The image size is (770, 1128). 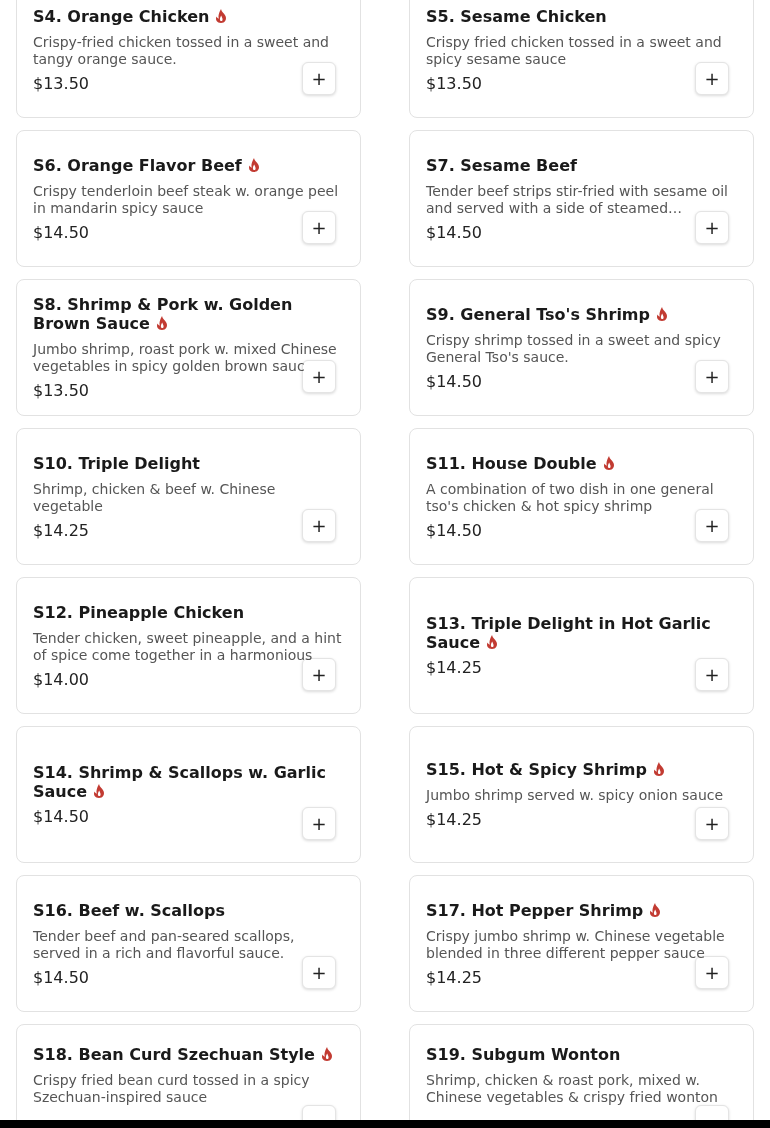 What do you see at coordinates (188, 16) in the screenshot?
I see `item-title: S4. Orange Chicken` at bounding box center [188, 16].